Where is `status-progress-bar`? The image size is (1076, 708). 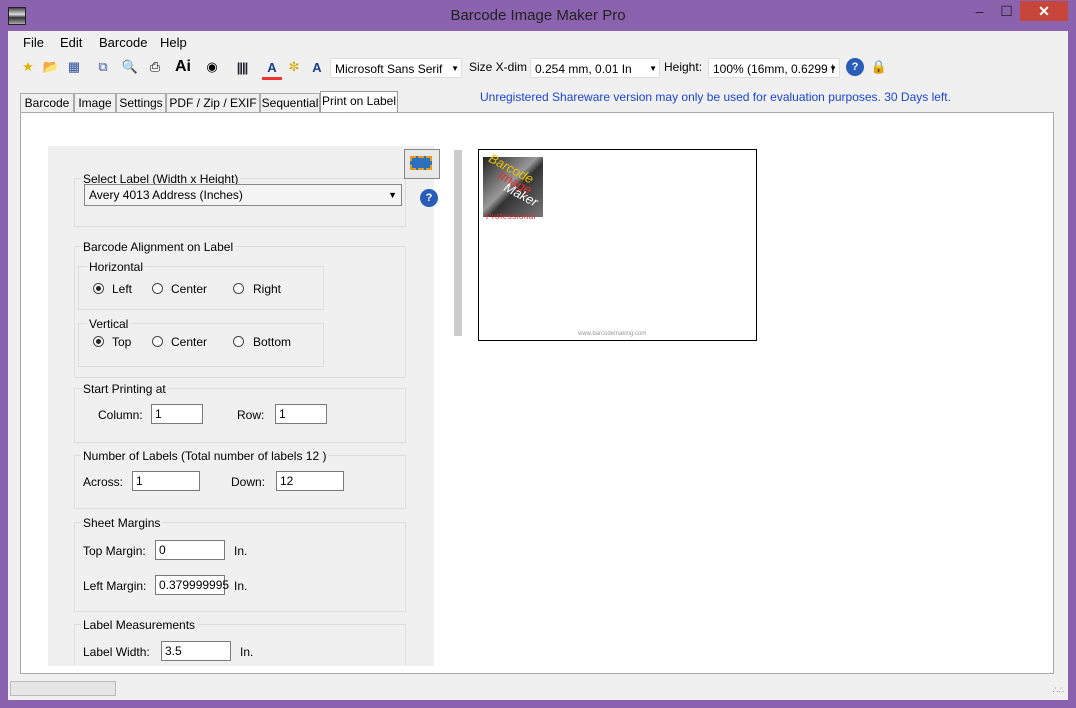 status-progress-bar is located at coordinates (63, 688).